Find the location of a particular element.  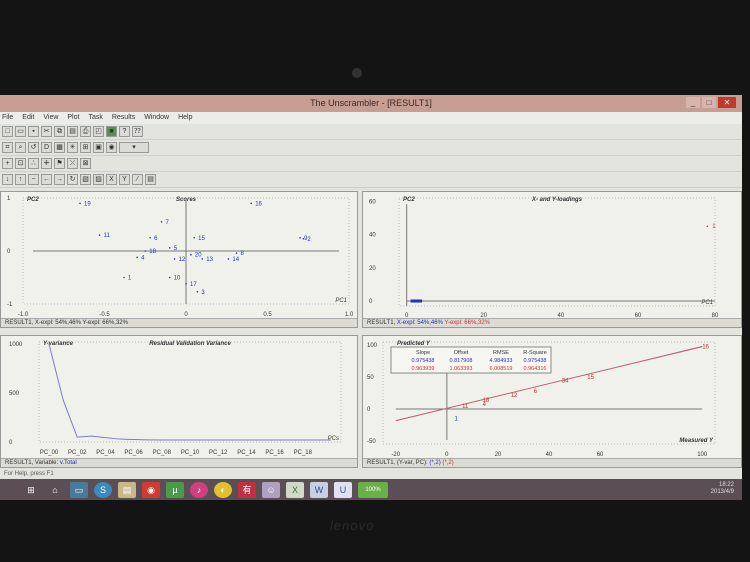

context-help-icon: ⁇ is located at coordinates (137, 131).